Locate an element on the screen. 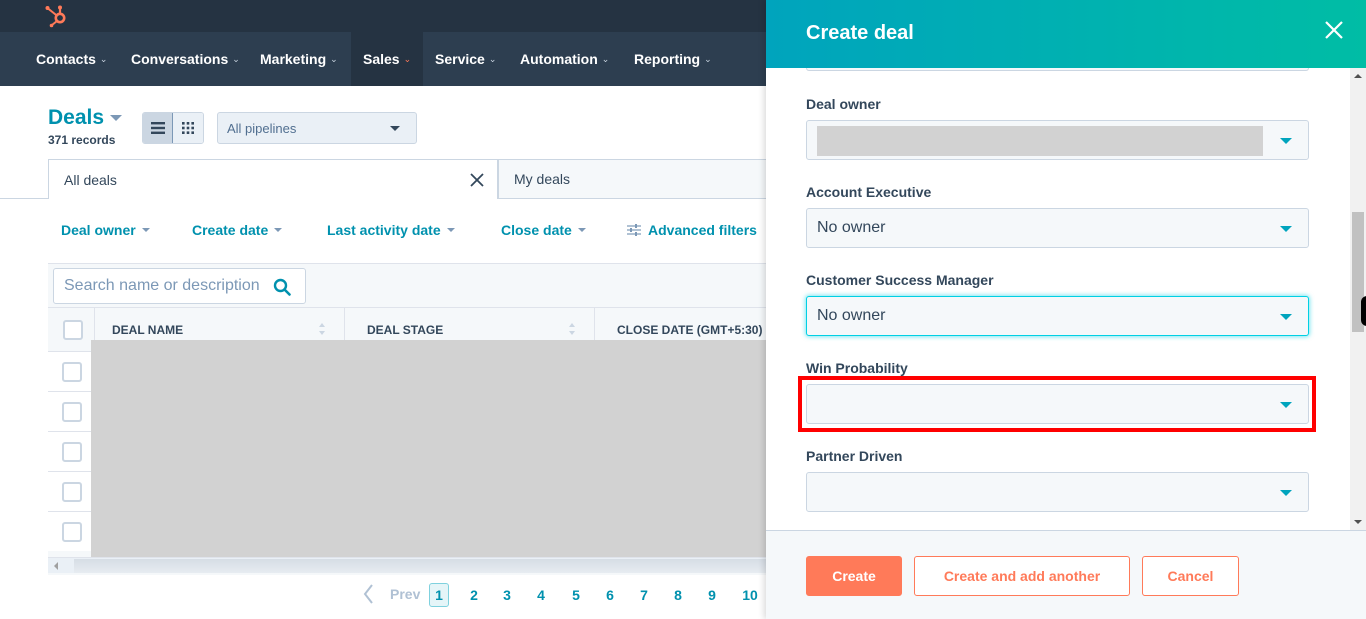  account-executive-label: Account Executive is located at coordinates (869, 192).